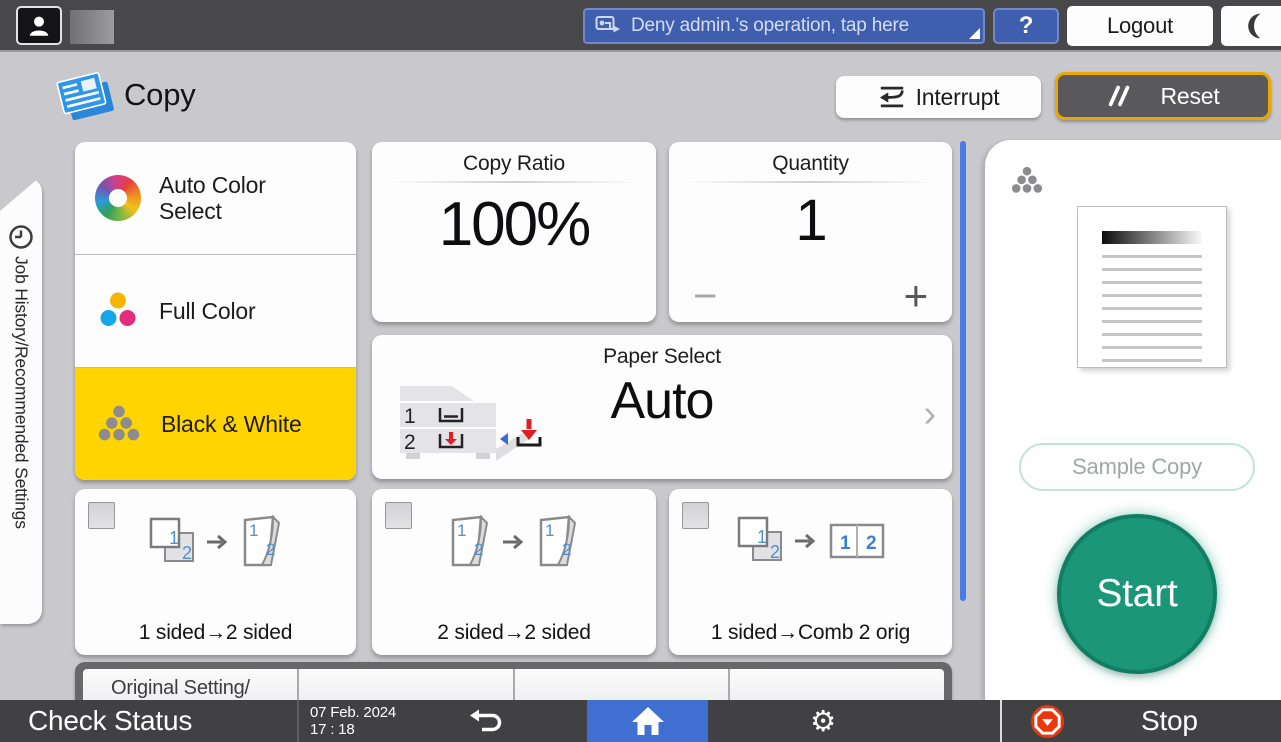 The width and height of the screenshot is (1281, 742). What do you see at coordinates (160, 94) in the screenshot?
I see `page-title: Copy` at bounding box center [160, 94].